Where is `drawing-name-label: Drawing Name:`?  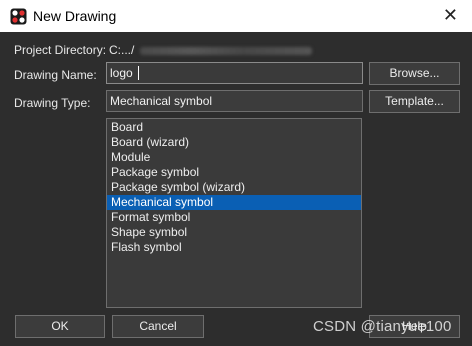
drawing-name-label: Drawing Name: is located at coordinates (55, 75).